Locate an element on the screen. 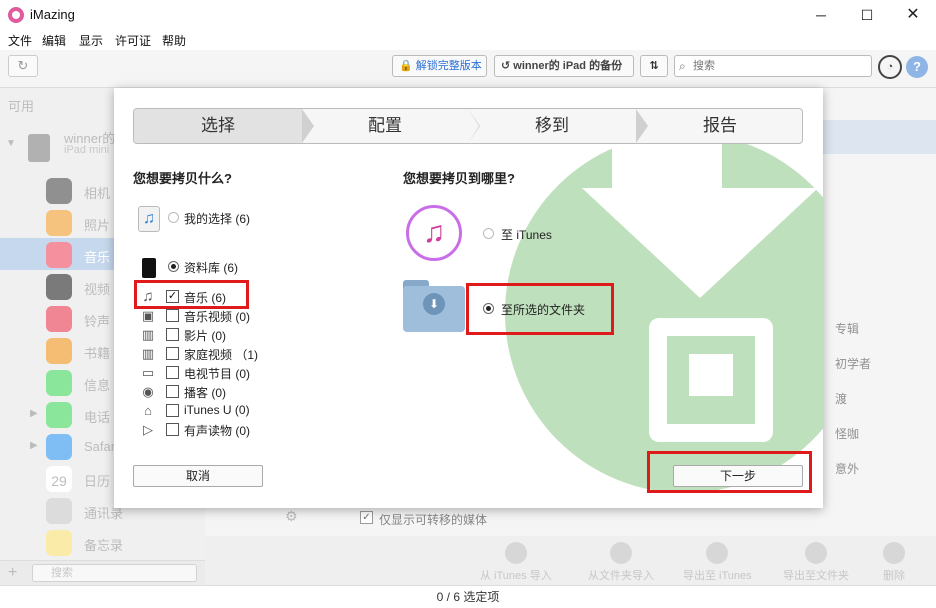 The image size is (936, 608). tv-shows-label: 电视节目 (0) is located at coordinates (217, 374).